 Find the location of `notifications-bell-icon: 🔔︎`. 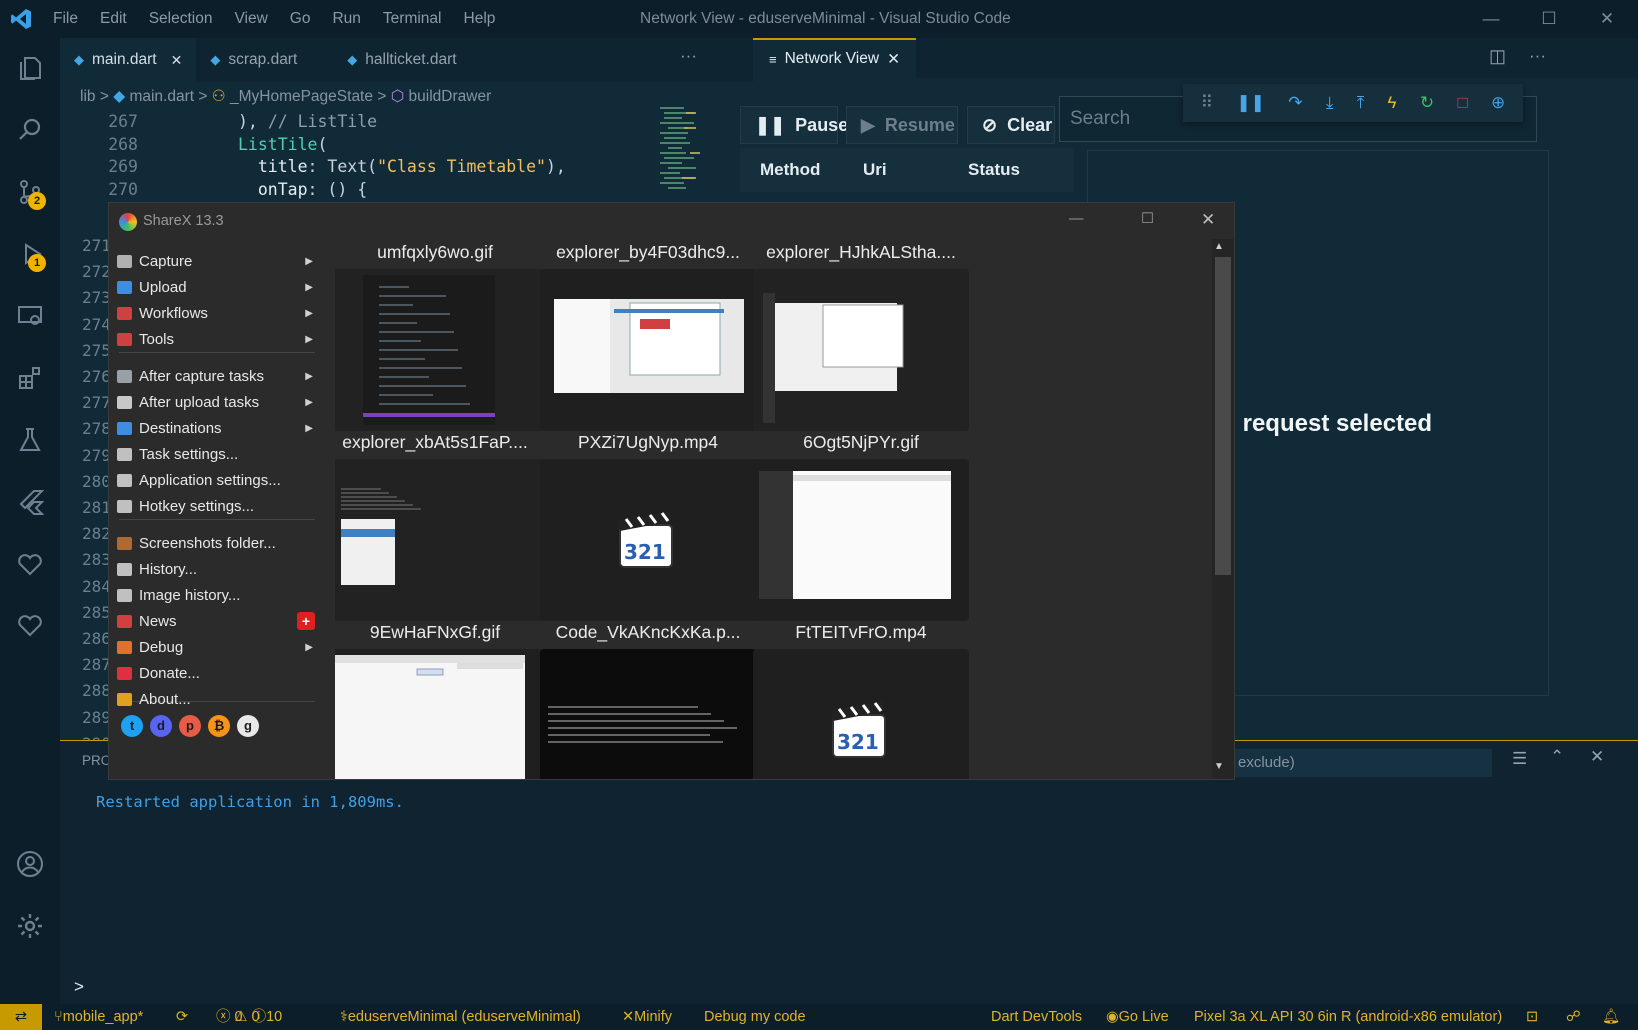

notifications-bell-icon: 🔔︎ is located at coordinates (1611, 1017).